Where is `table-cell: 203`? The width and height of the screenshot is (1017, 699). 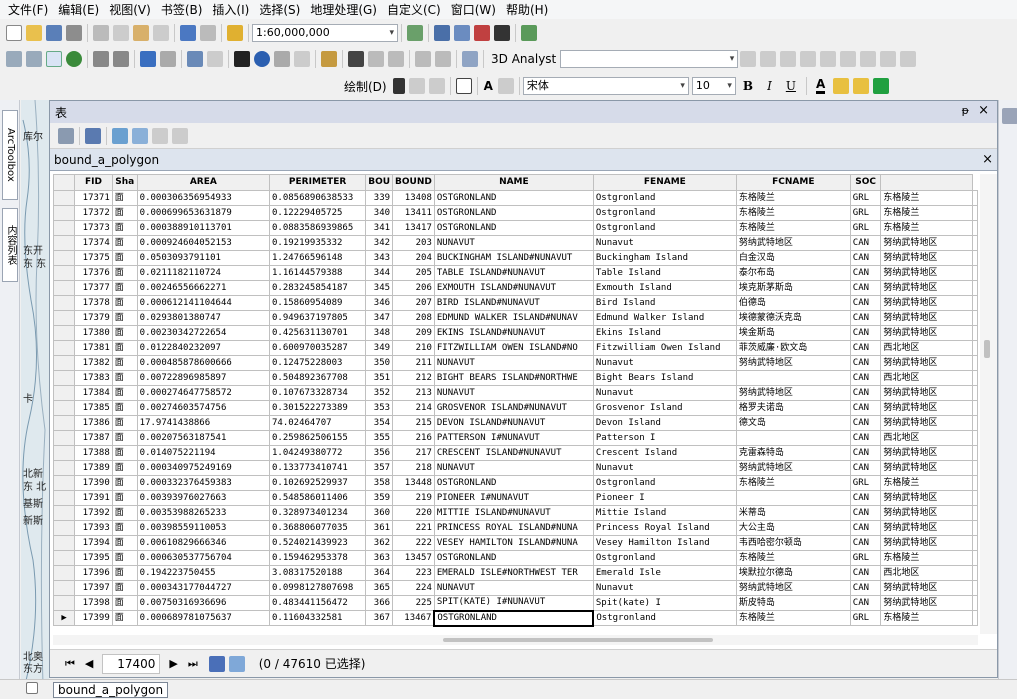
table-cell: 203 is located at coordinates (413, 243).